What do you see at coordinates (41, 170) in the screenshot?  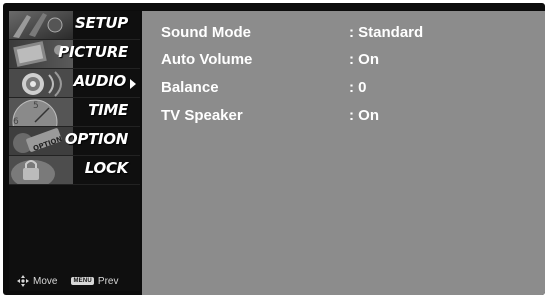 I see `lock-thumbnail-icon` at bounding box center [41, 170].